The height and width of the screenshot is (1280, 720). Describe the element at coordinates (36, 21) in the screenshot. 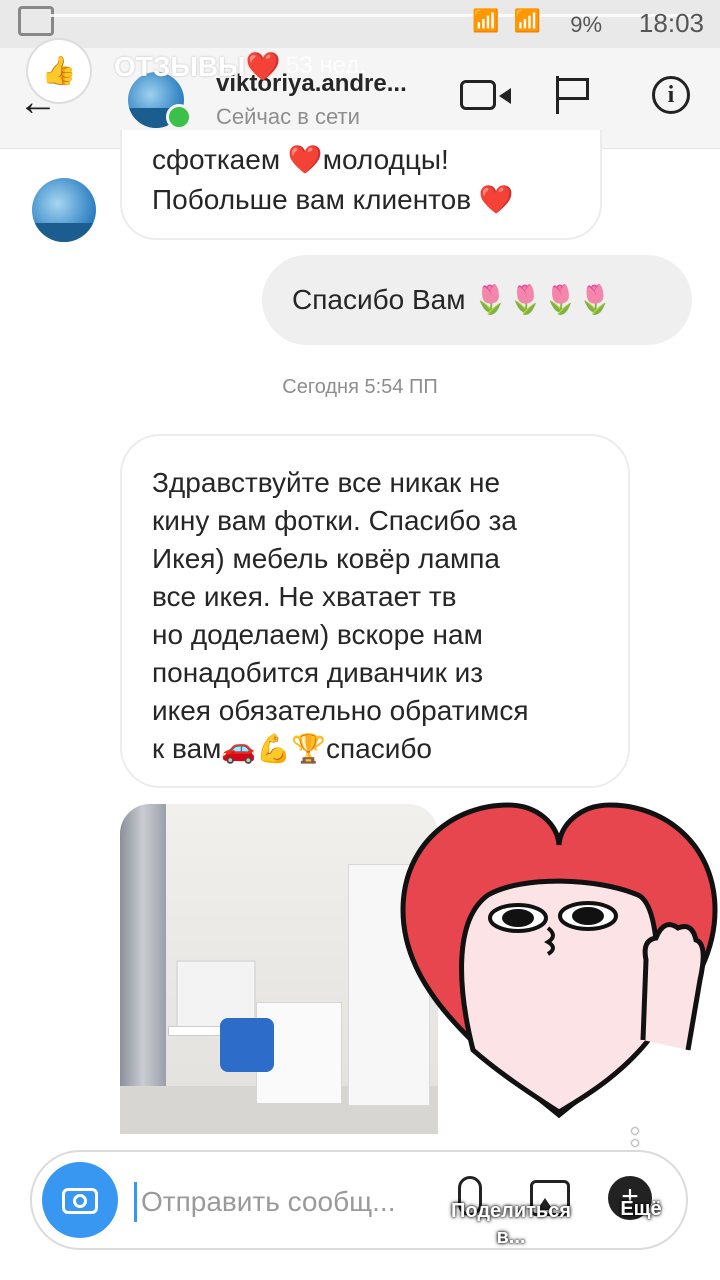

I see `app-logo-icon` at that location.